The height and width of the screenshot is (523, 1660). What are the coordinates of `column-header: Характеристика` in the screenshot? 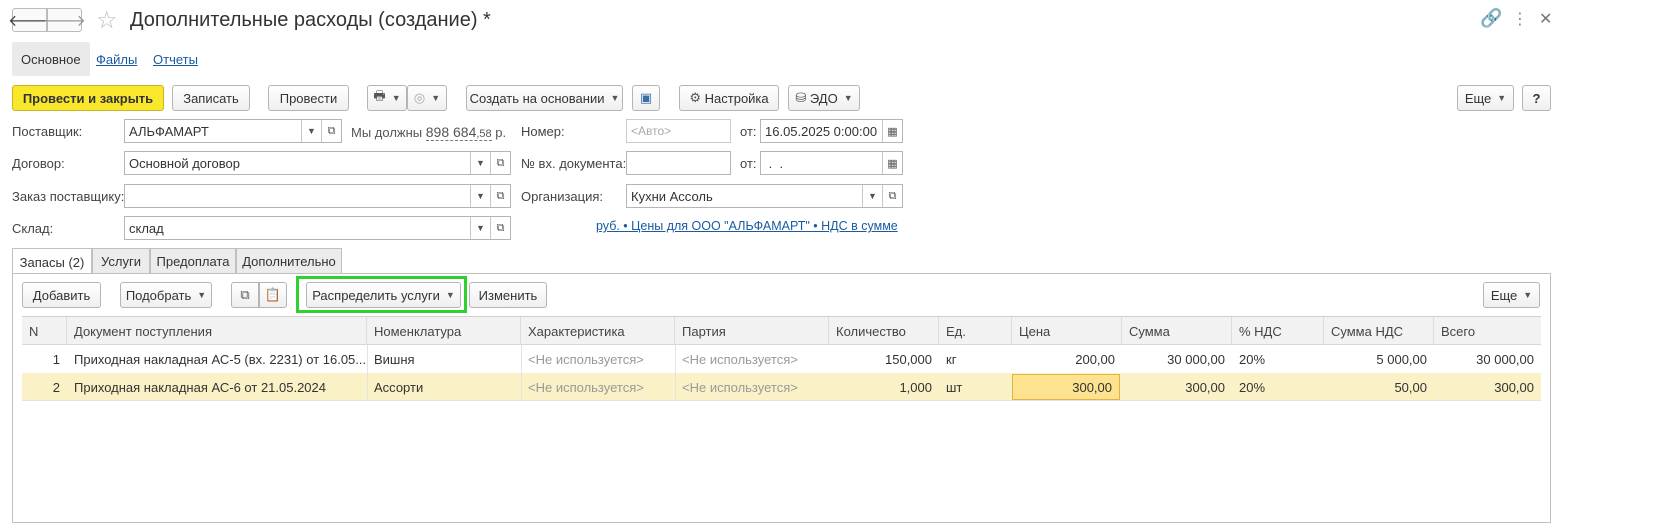 It's located at (598, 331).